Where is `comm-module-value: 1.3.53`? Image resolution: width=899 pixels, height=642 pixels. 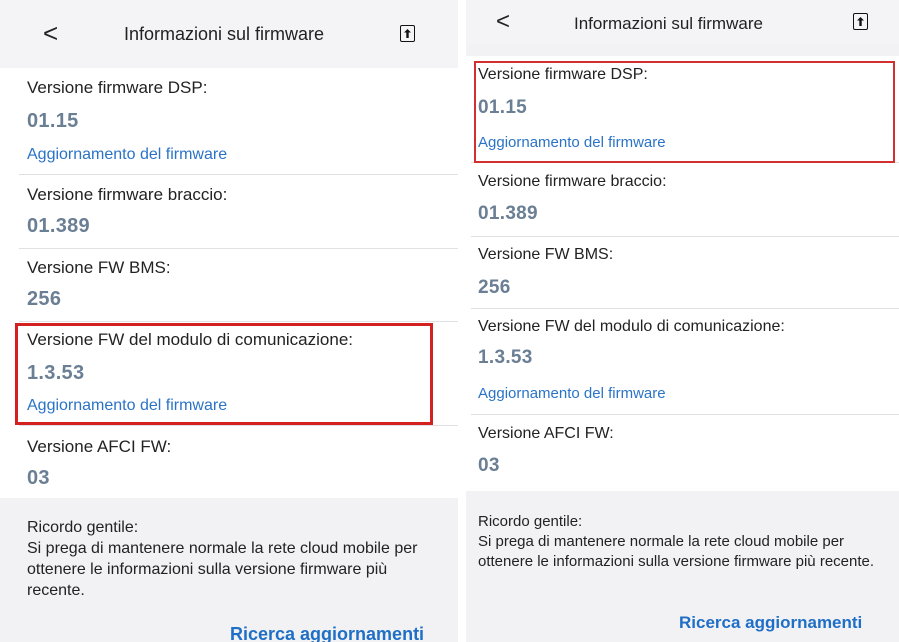
comm-module-value: 1.3.53 is located at coordinates (505, 357).